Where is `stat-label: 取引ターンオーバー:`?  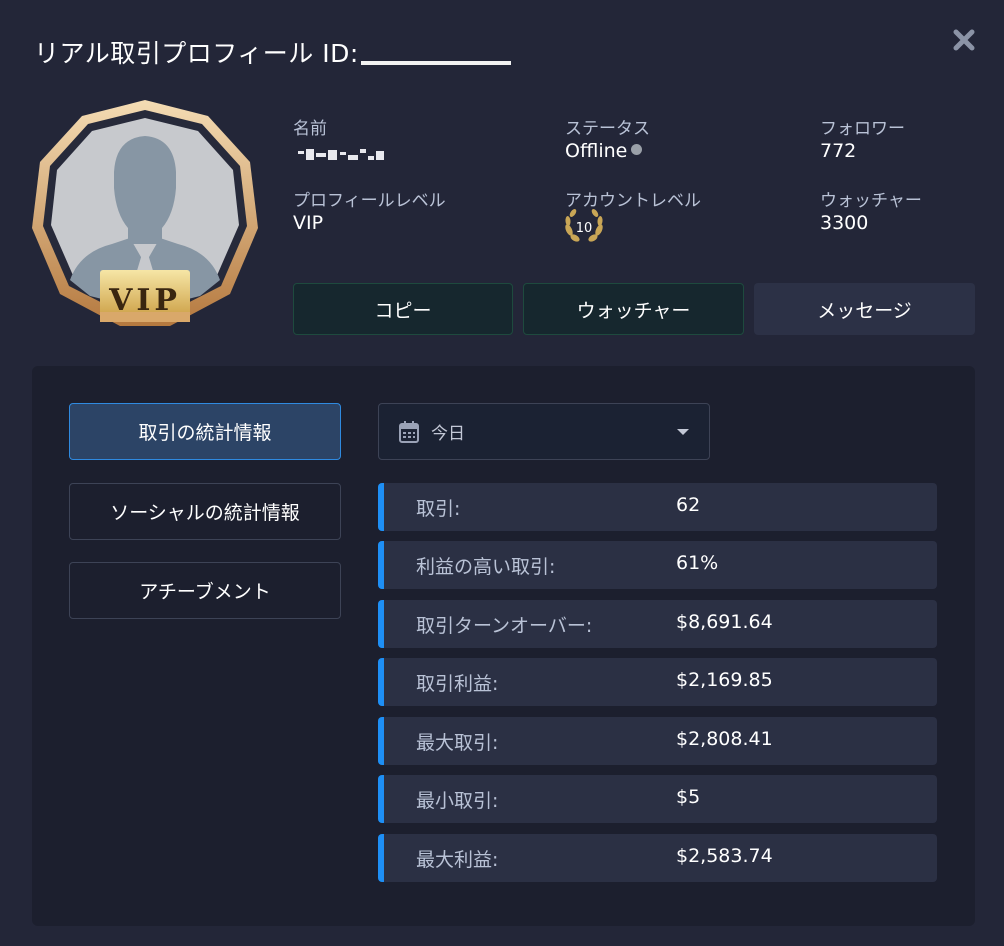
stat-label: 取引ターンオーバー: is located at coordinates (504, 626).